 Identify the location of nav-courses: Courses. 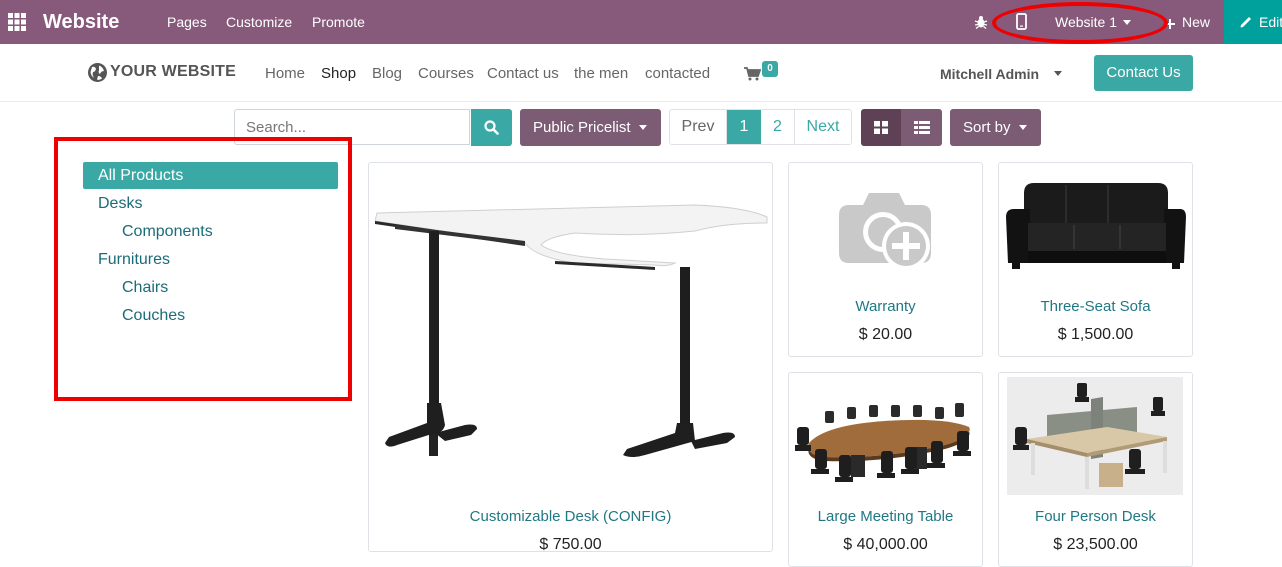
(446, 74).